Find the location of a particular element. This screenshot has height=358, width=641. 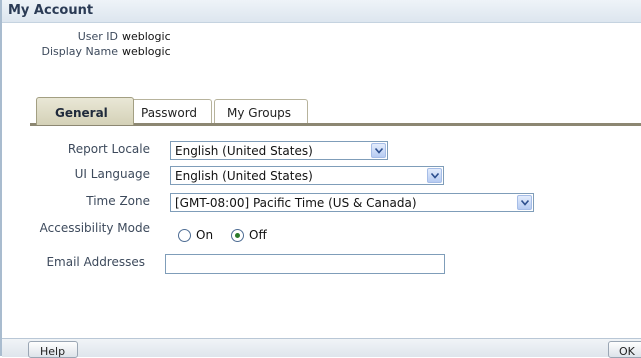

help-button-label: Help is located at coordinates (53, 351).